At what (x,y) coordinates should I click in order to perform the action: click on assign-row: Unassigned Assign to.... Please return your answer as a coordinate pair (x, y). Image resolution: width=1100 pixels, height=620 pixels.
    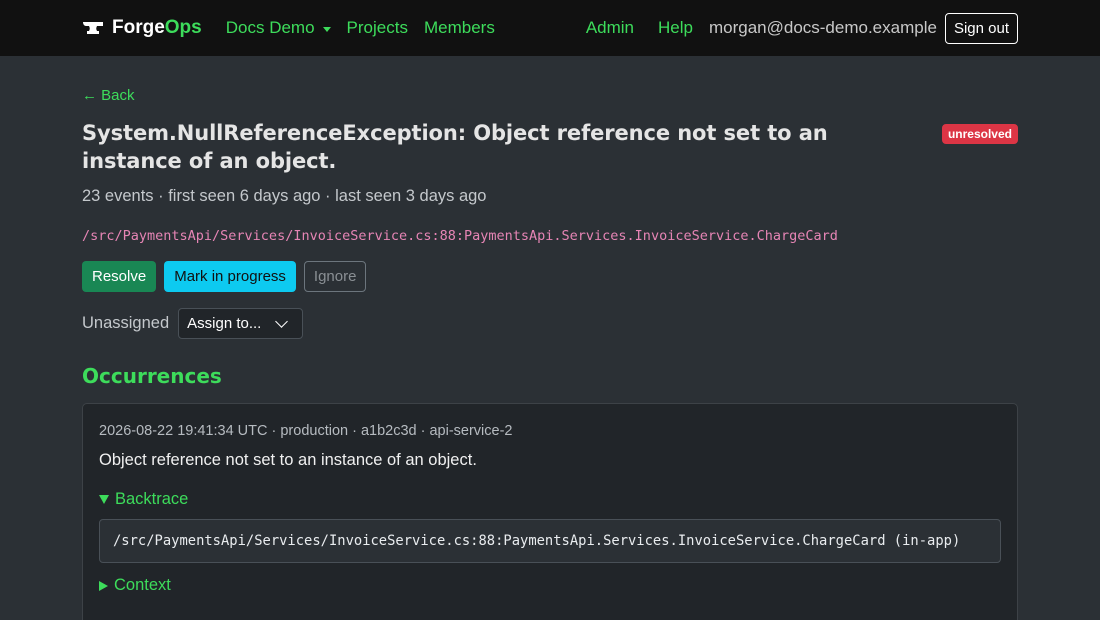
    Looking at the image, I should click on (550, 323).